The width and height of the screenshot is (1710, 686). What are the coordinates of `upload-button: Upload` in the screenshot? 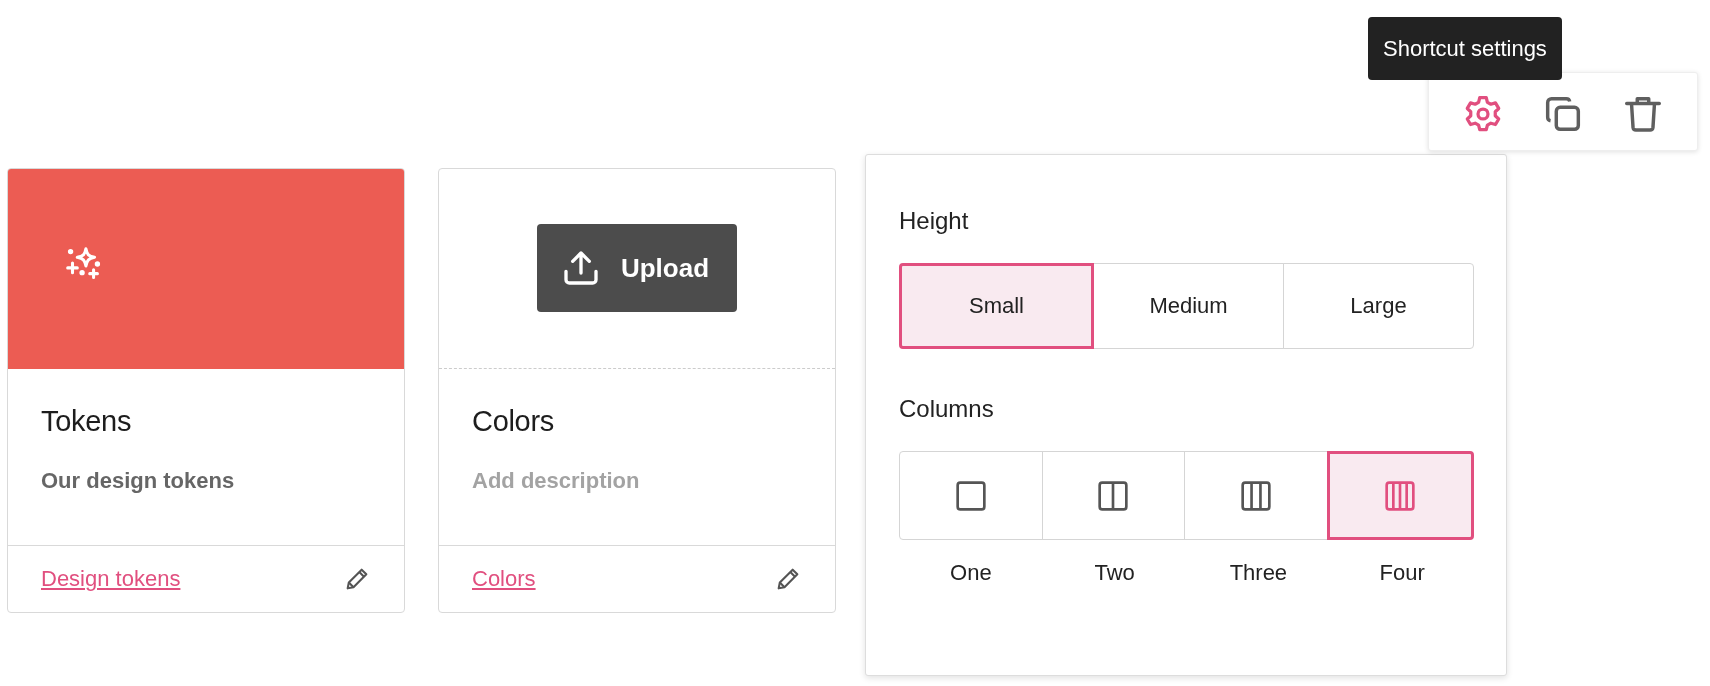 It's located at (637, 268).